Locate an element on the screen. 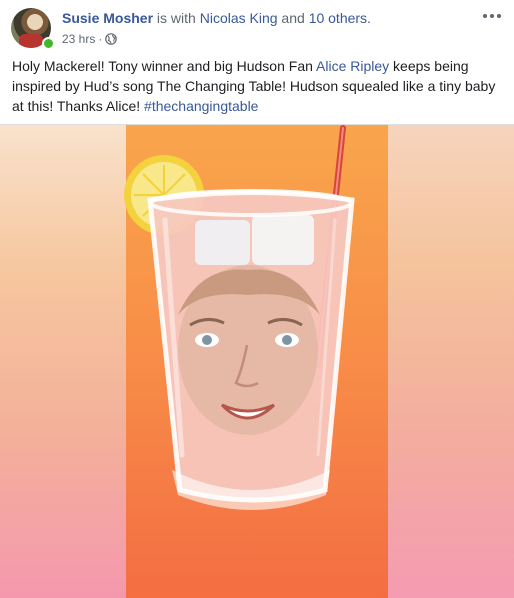 This screenshot has height=598, width=514. avatar-shirt is located at coordinates (31, 41).